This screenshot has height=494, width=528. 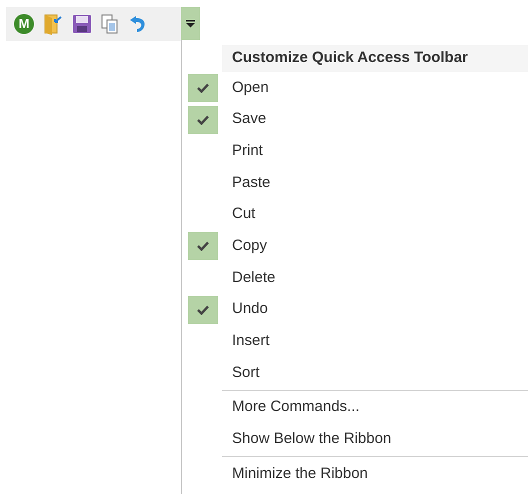 What do you see at coordinates (250, 88) in the screenshot?
I see `menu-item: Open` at bounding box center [250, 88].